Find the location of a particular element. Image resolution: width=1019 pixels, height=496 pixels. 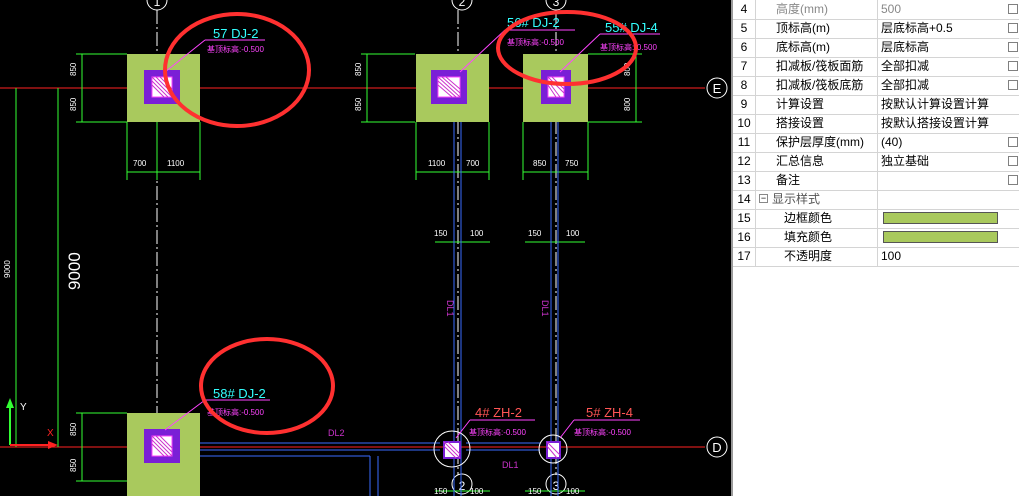

row-number: 11 is located at coordinates (744, 142).